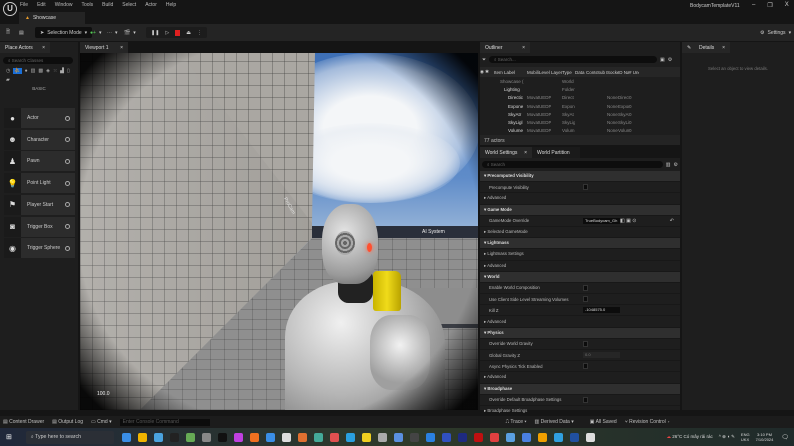  Describe the element at coordinates (554, 422) in the screenshot. I see `derived-data-button: ▥ Derived Data ▾` at that location.